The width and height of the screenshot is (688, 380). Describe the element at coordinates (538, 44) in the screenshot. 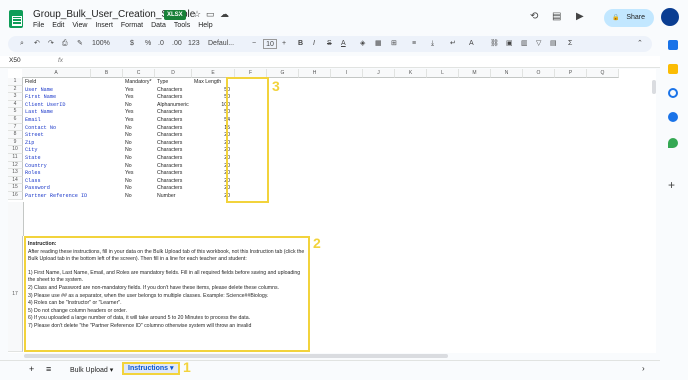

I see `filter-icon: ▽` at that location.